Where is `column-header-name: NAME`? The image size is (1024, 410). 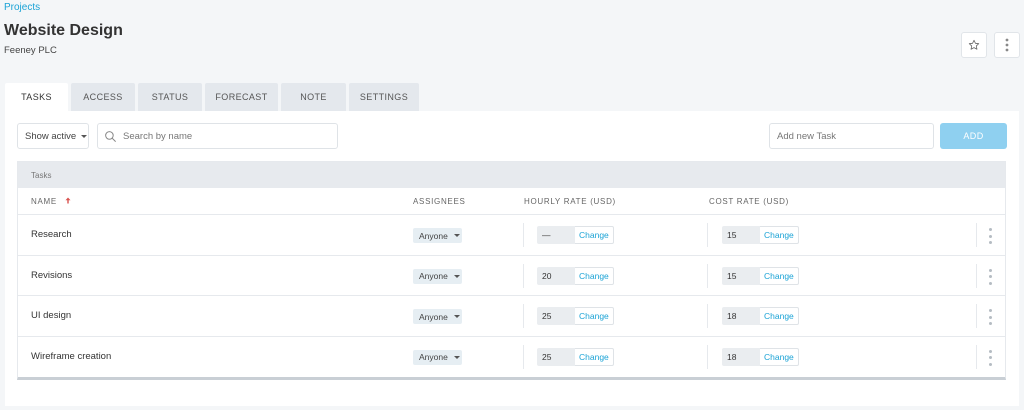 column-header-name: NAME is located at coordinates (51, 201).